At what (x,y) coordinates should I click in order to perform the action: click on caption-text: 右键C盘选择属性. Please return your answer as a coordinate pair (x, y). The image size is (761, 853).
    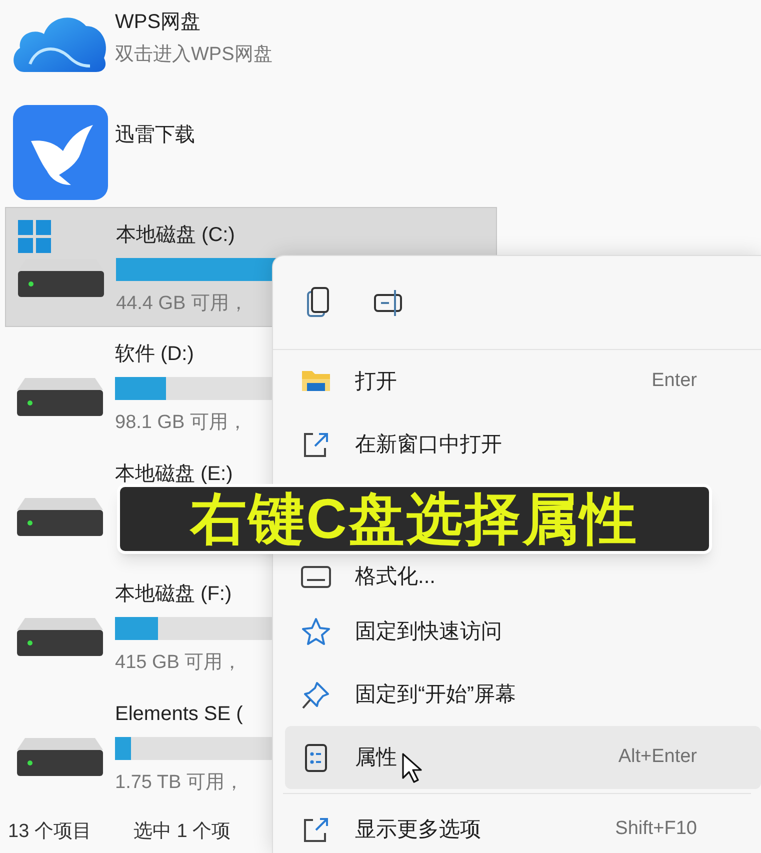
    Looking at the image, I should click on (414, 519).